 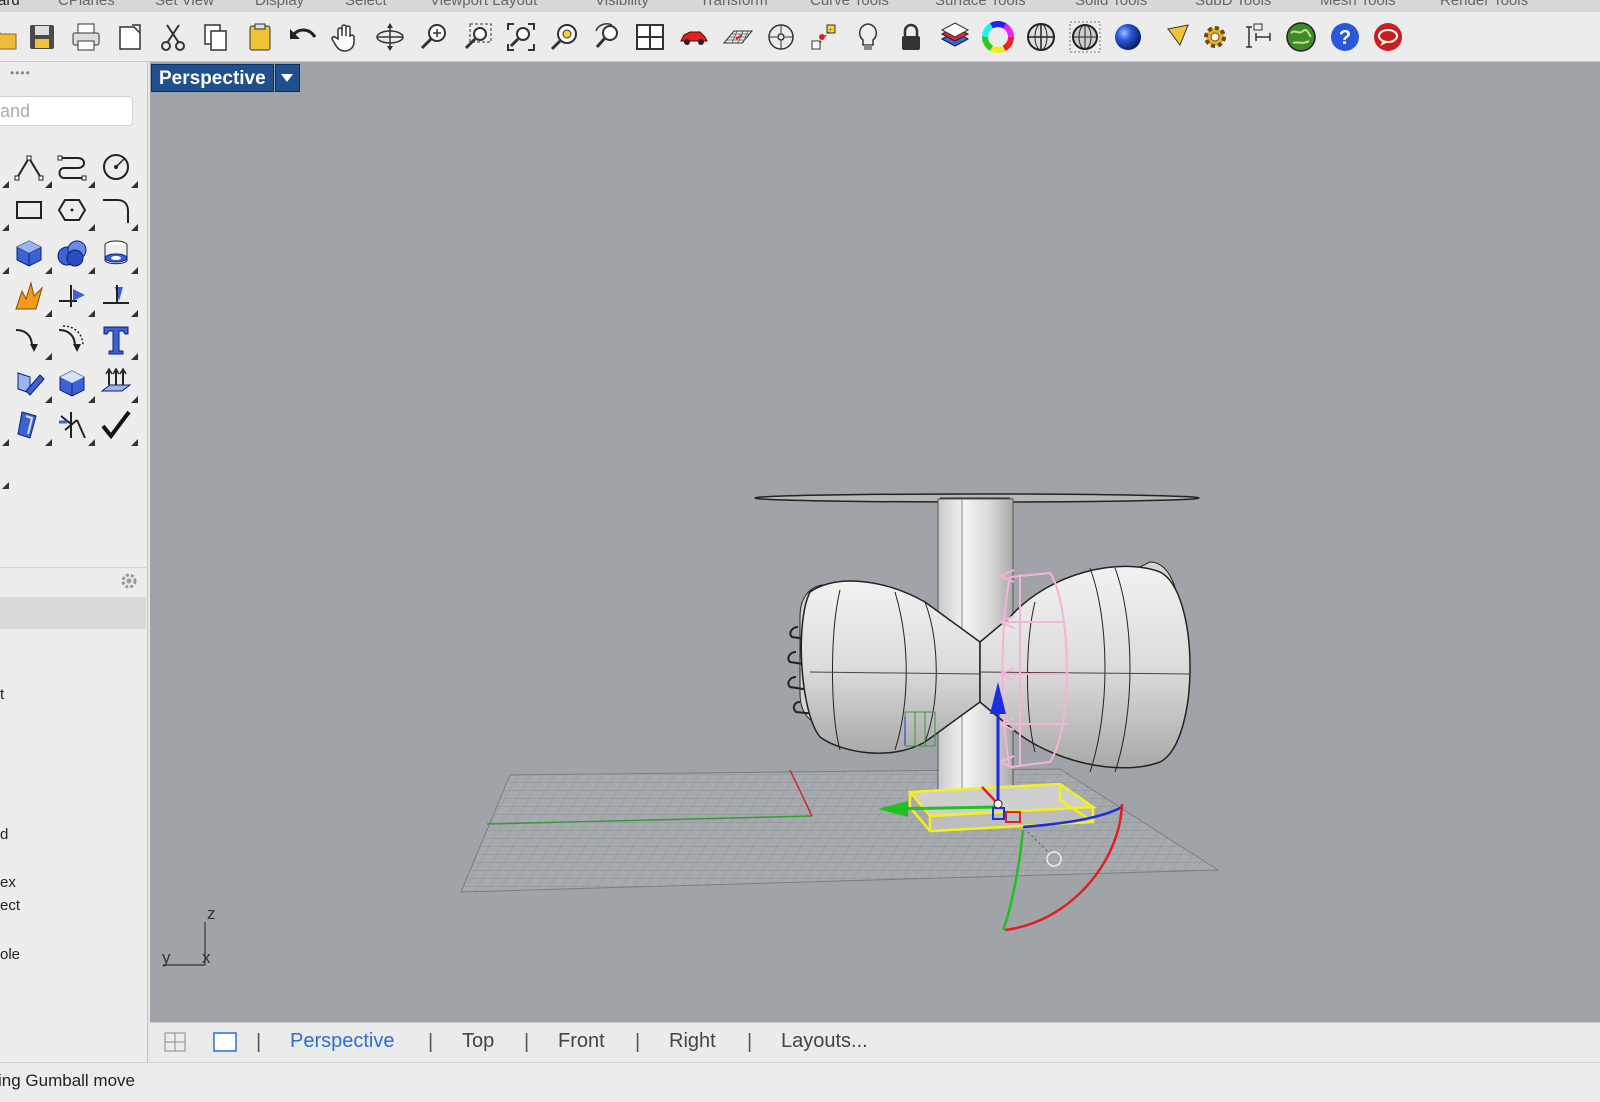 I want to click on rendered-sphere-icon, so click(x=1128, y=37).